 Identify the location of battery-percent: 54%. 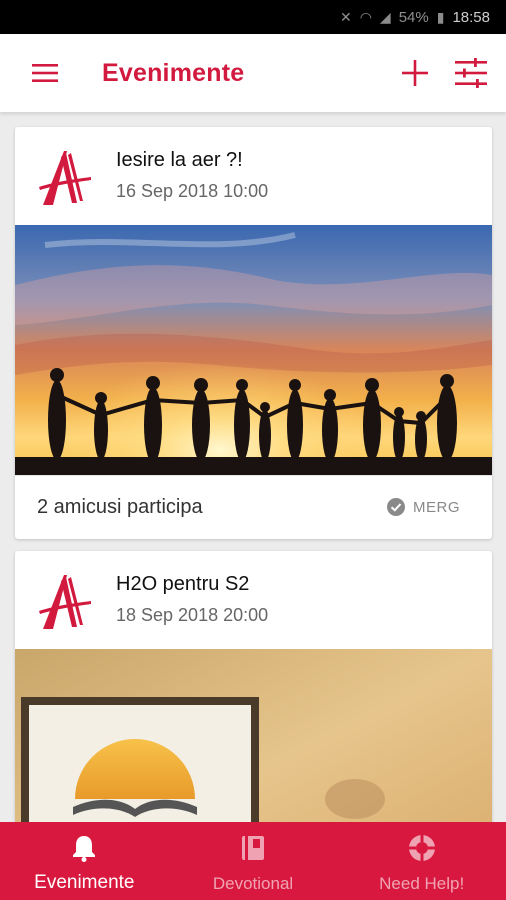
(413, 17).